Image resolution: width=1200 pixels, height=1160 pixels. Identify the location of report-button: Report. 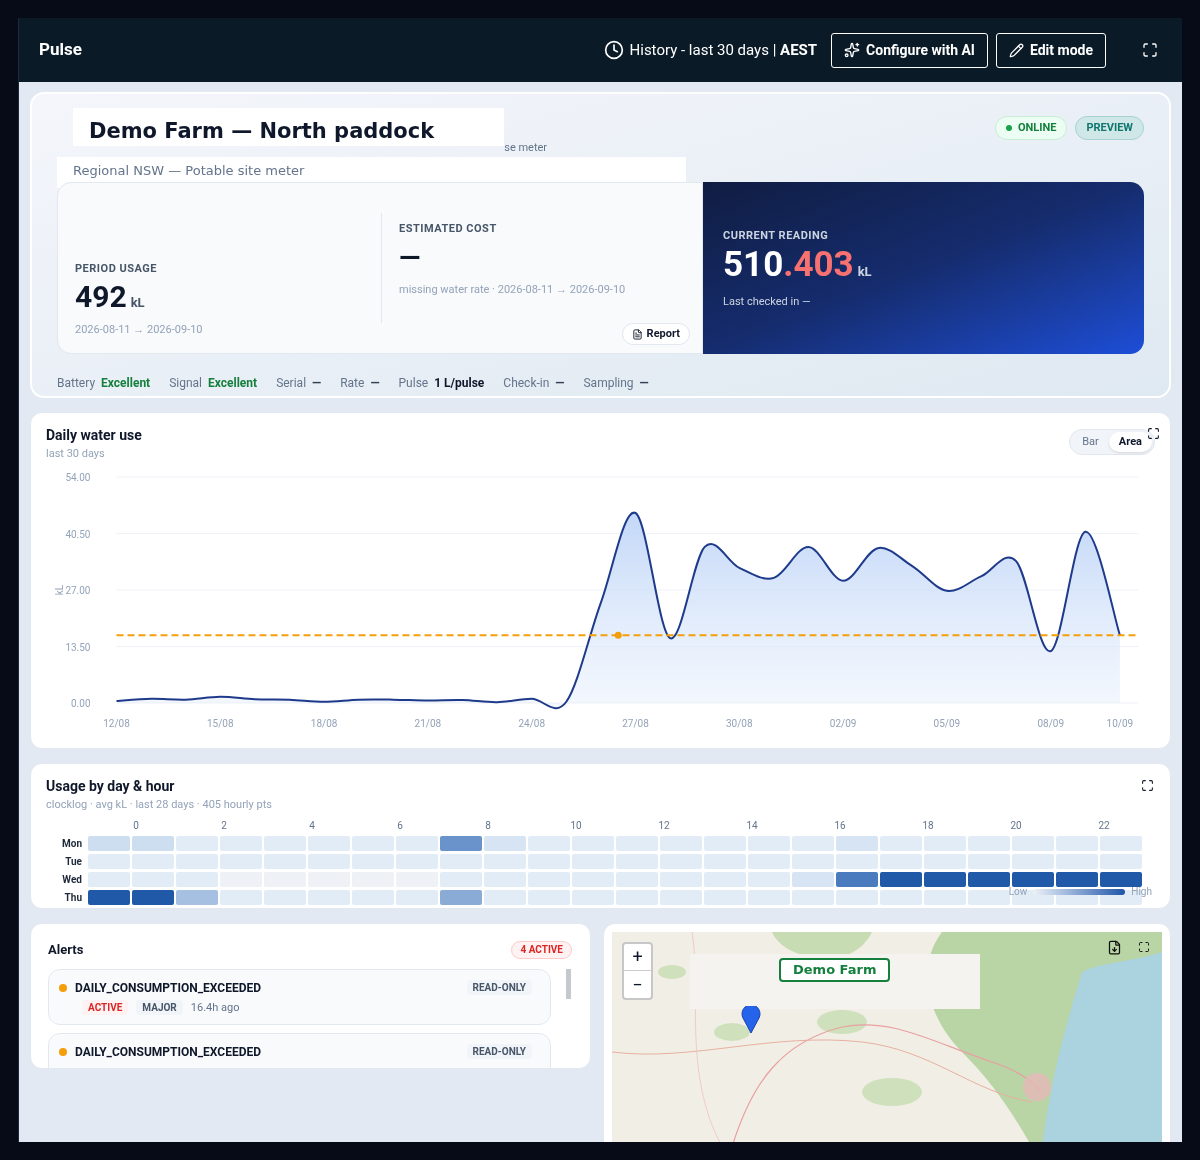
(655, 334).